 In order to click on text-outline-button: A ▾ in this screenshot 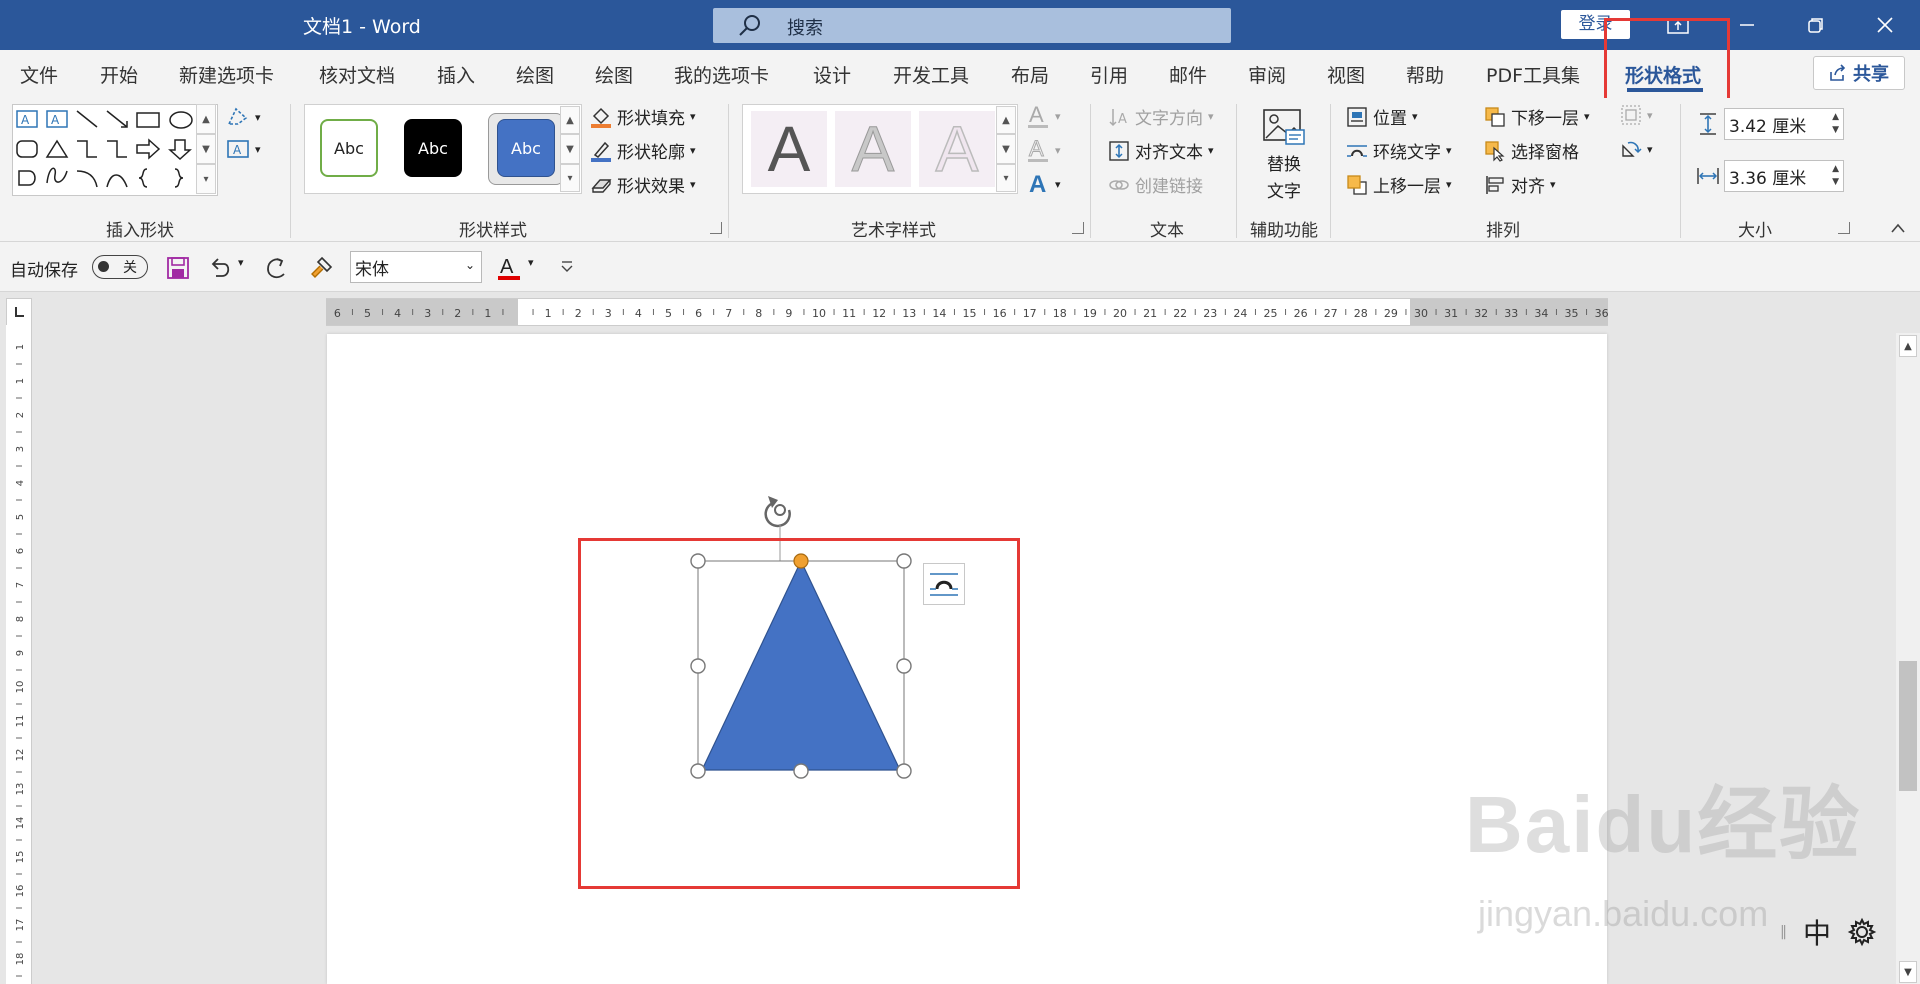, I will do `click(1043, 150)`.